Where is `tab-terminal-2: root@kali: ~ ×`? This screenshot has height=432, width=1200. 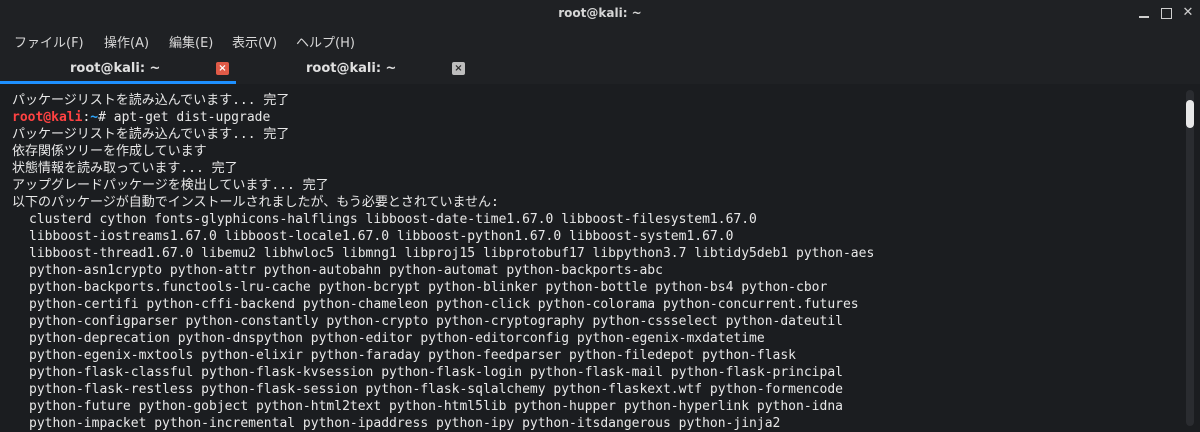
tab-terminal-2: root@kali: ~ × is located at coordinates (354, 69).